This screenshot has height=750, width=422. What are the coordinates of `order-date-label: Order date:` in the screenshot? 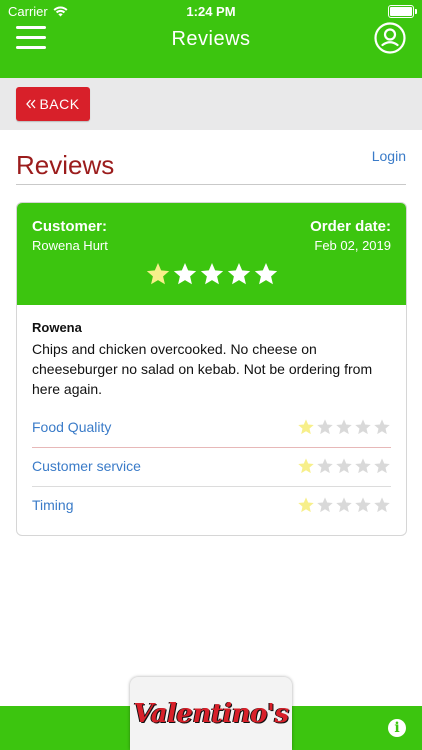 It's located at (350, 226).